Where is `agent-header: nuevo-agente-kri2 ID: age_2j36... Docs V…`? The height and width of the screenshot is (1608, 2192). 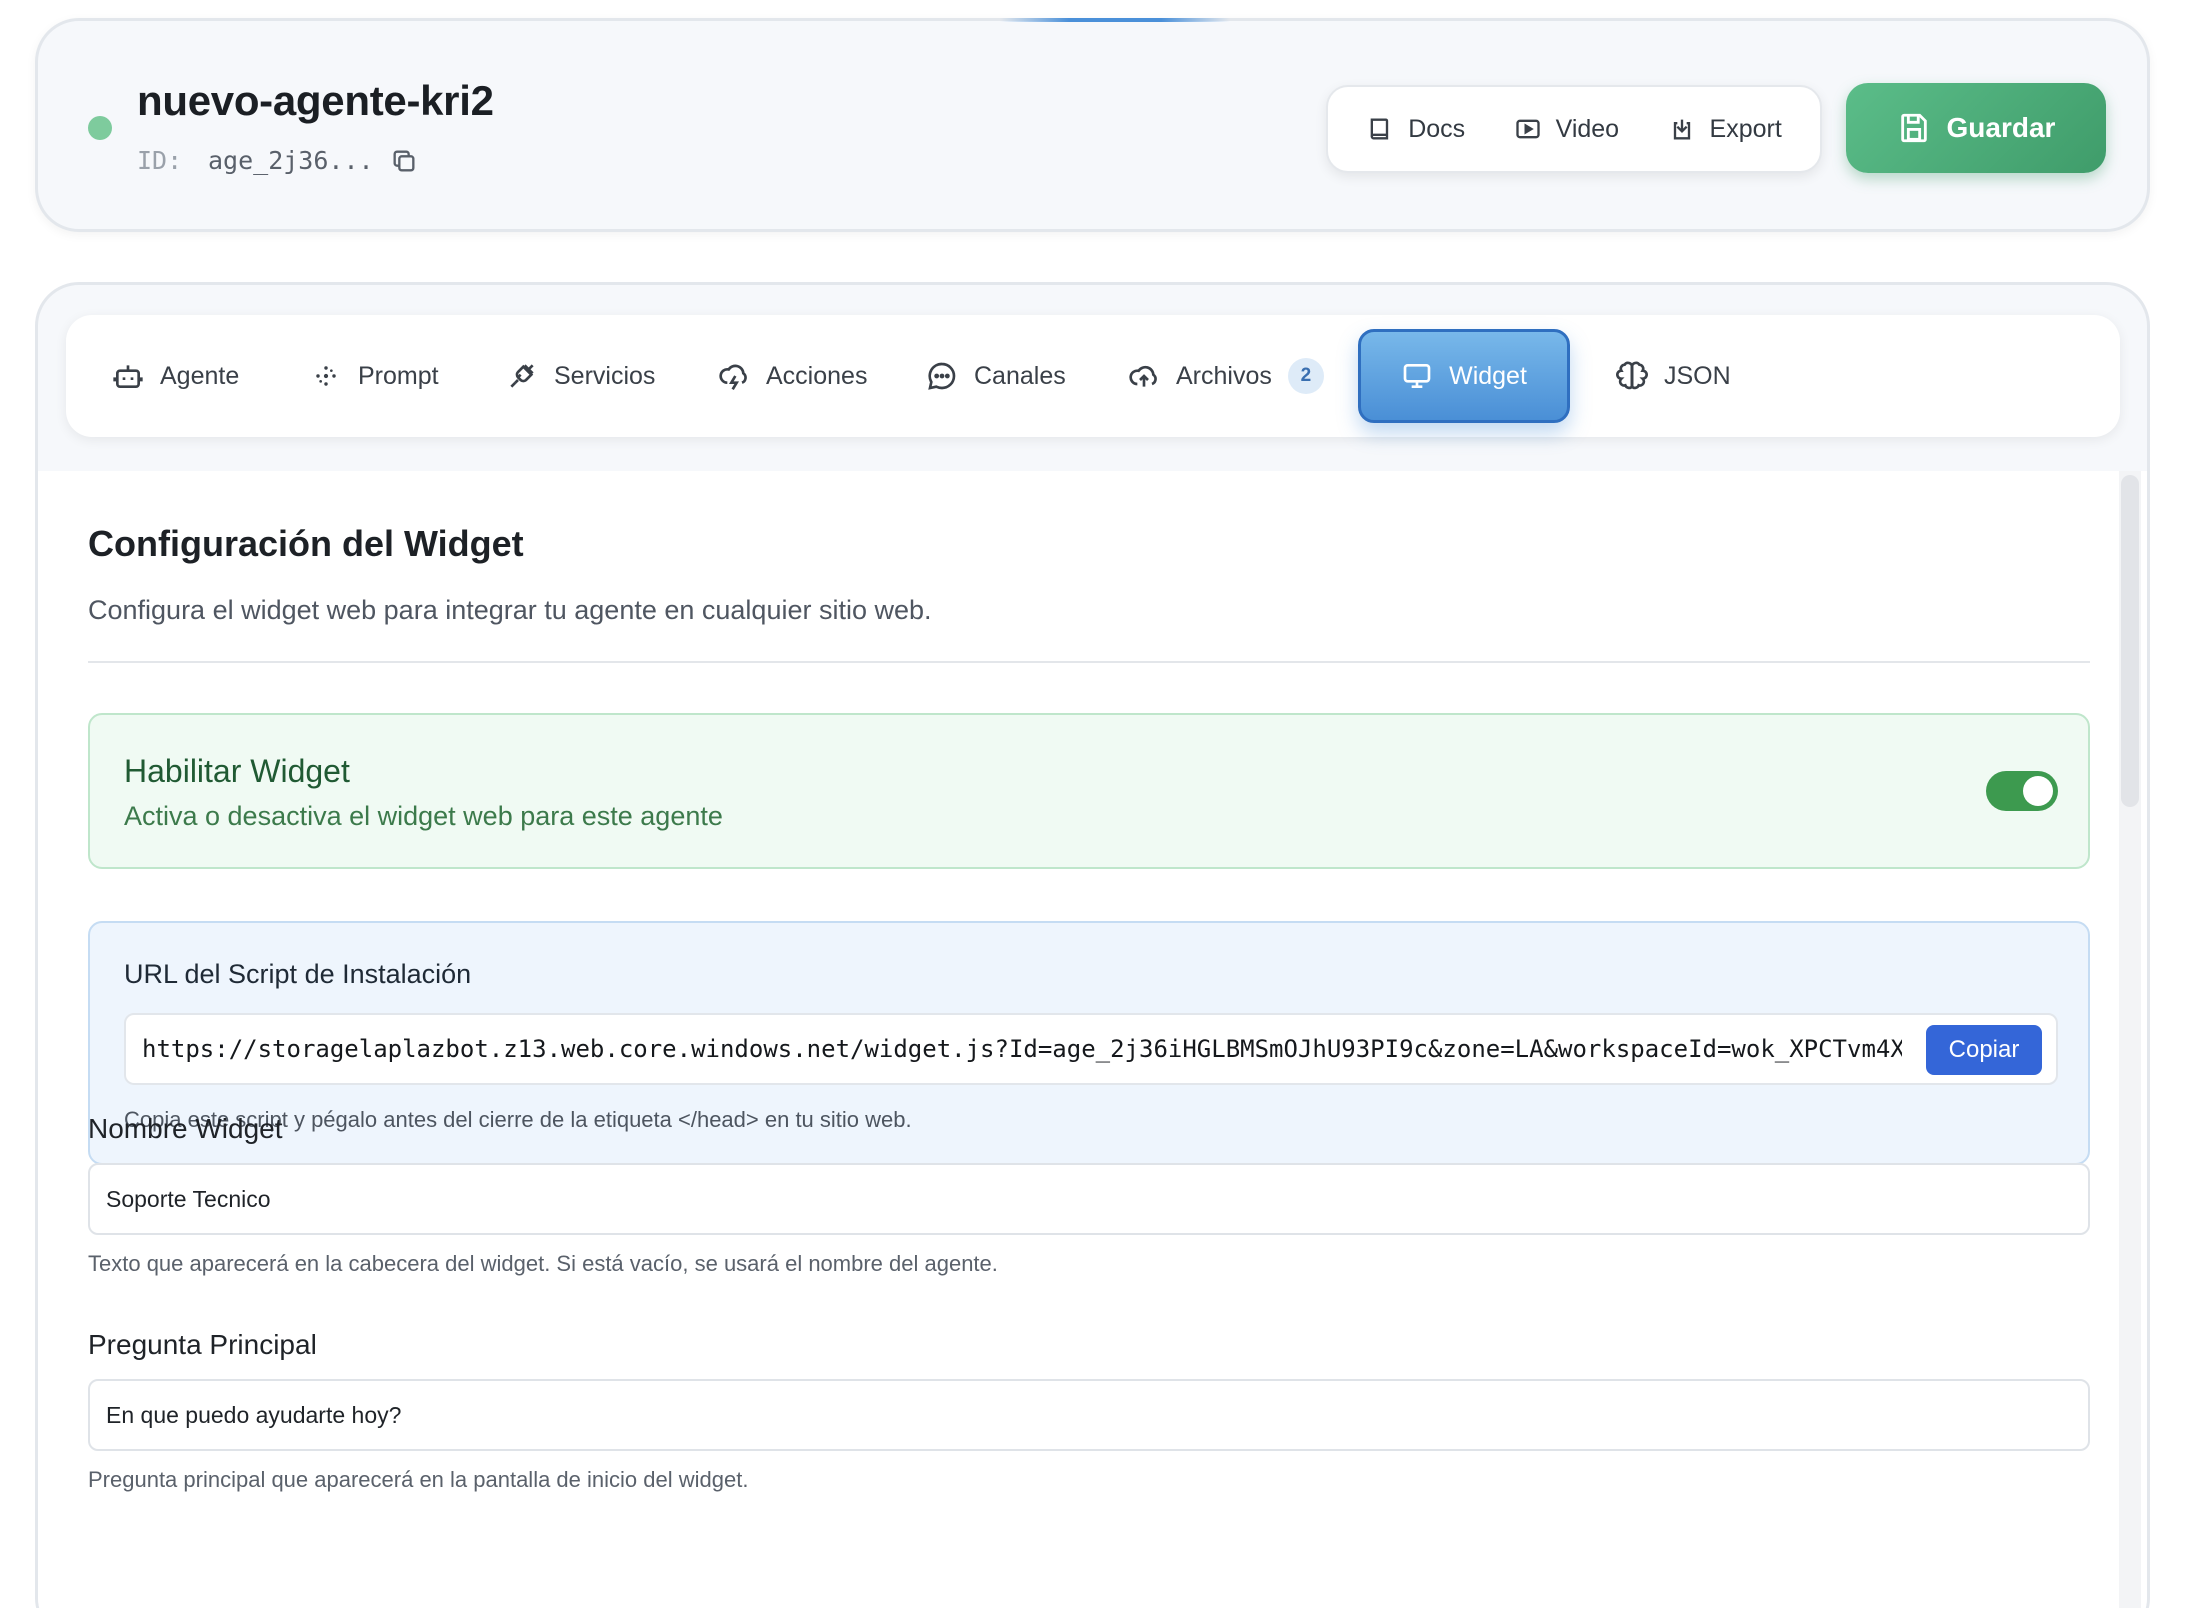 agent-header: nuevo-agente-kri2 ID: age_2j36... Docs V… is located at coordinates (1092, 125).